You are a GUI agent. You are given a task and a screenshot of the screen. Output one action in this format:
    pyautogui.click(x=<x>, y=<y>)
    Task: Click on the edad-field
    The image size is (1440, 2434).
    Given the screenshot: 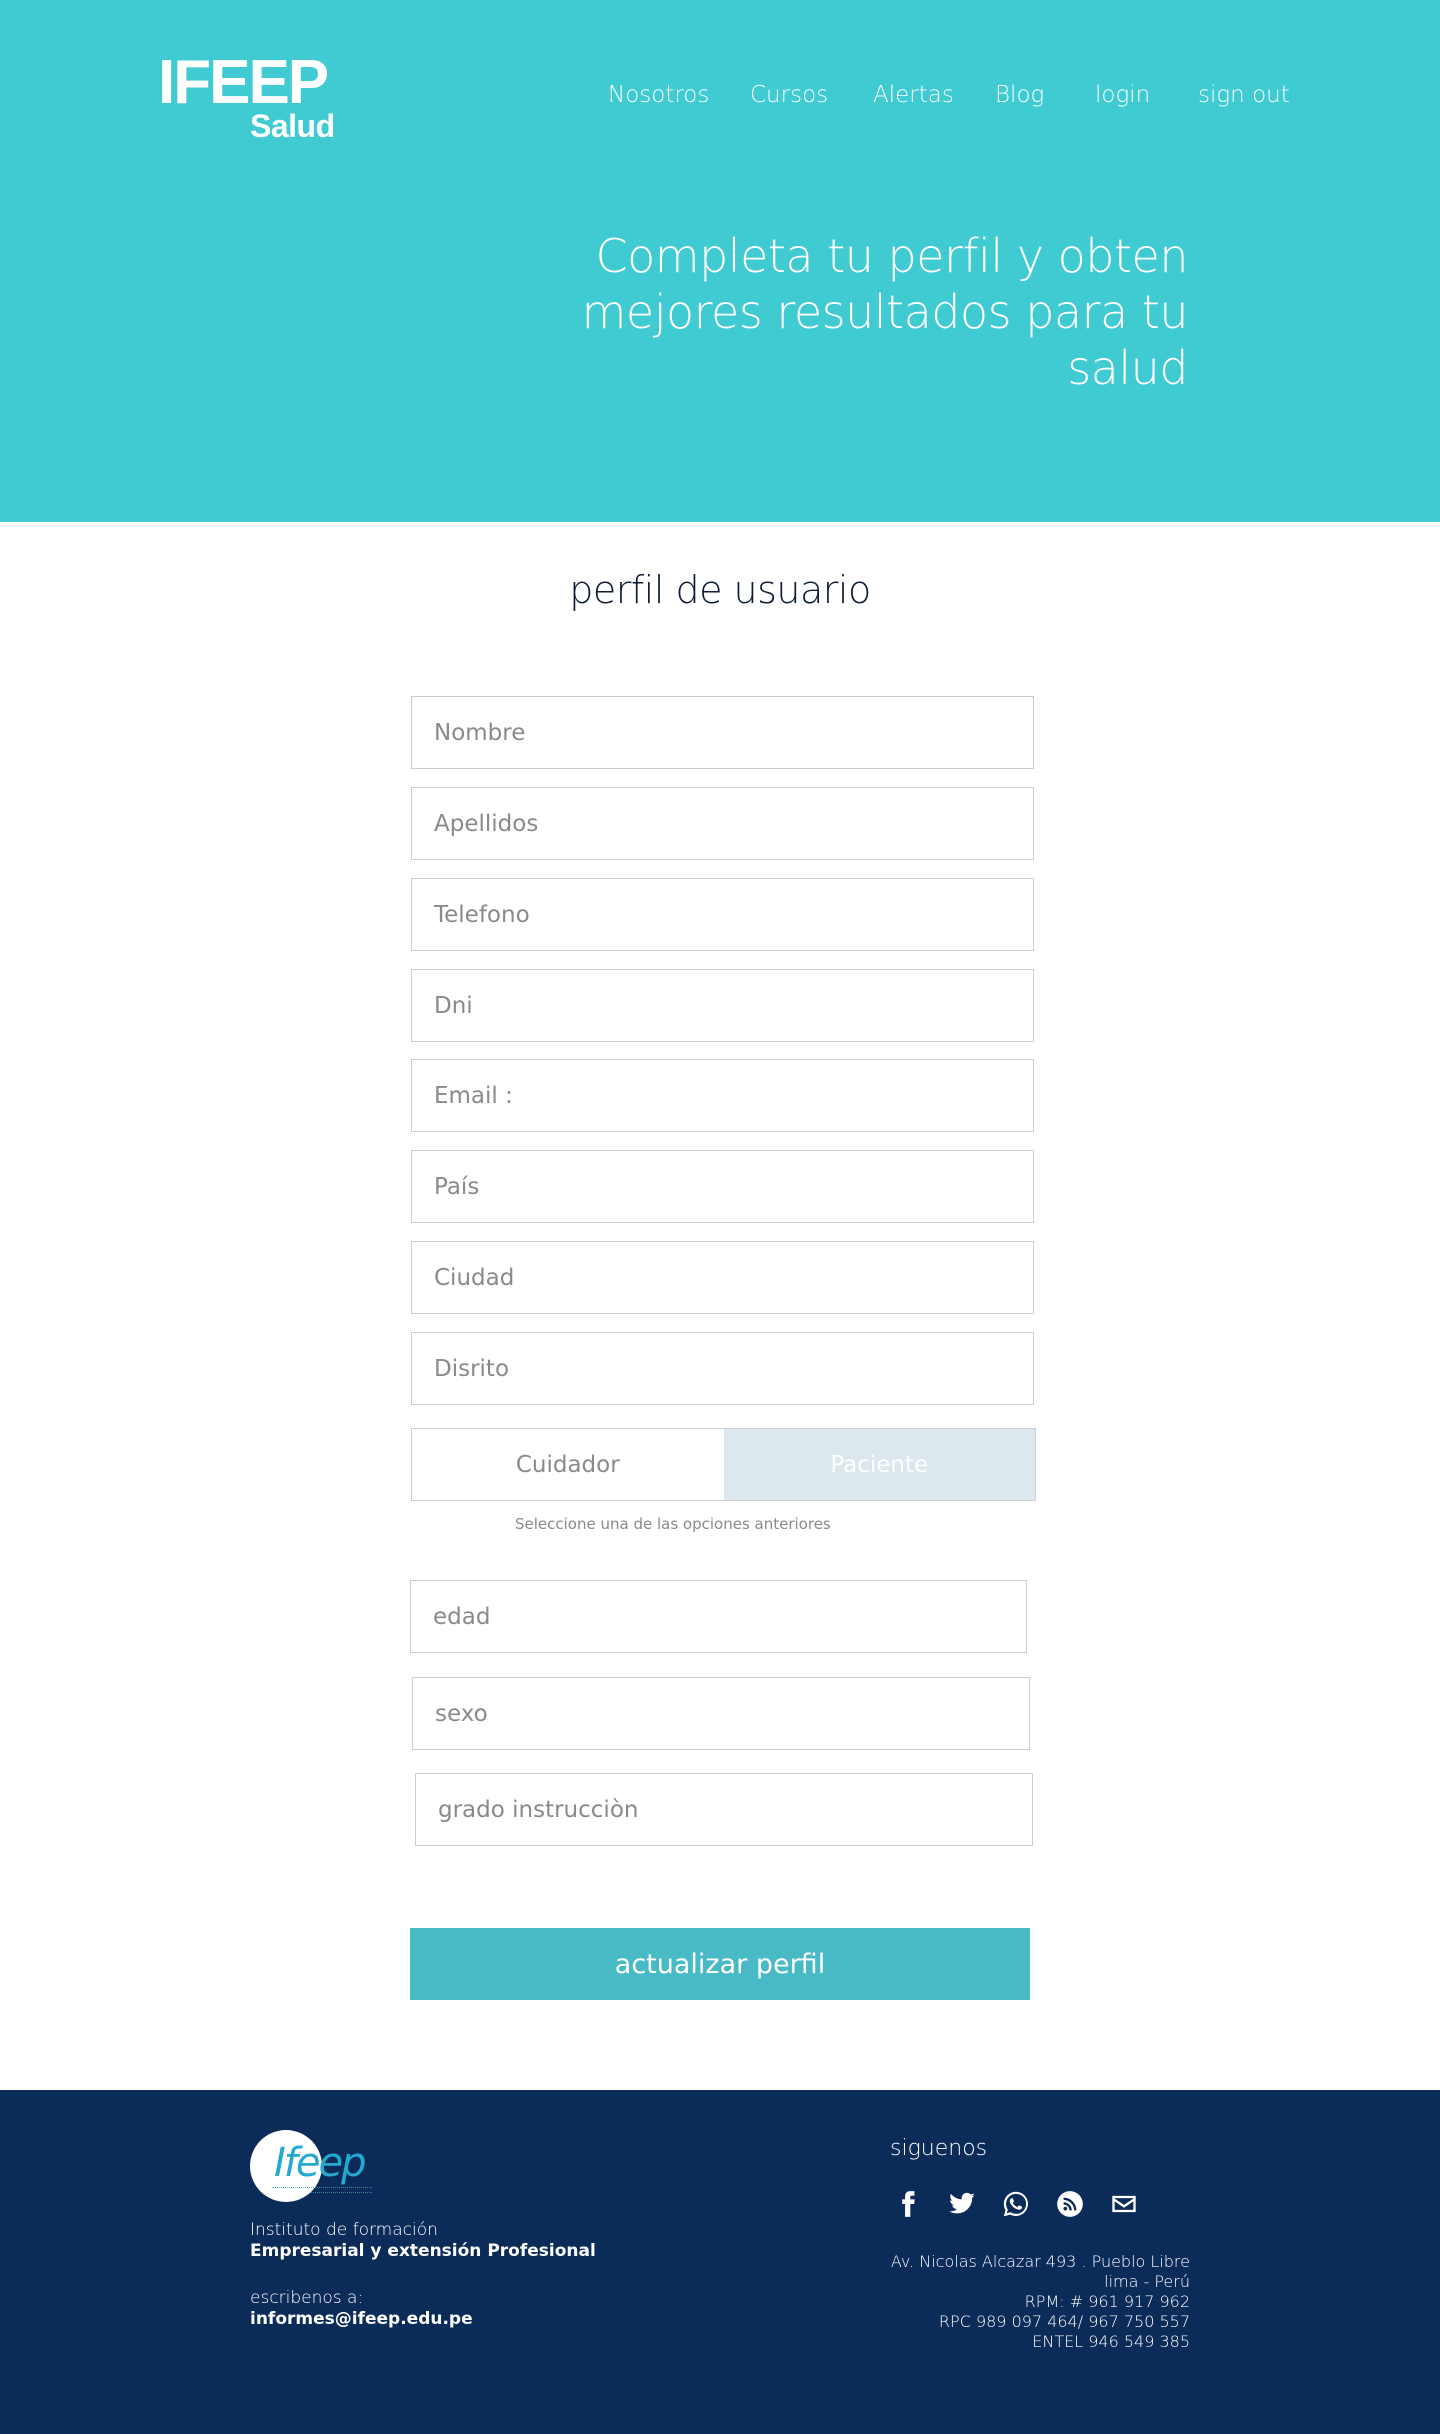 What is the action you would take?
    pyautogui.click(x=718, y=1616)
    